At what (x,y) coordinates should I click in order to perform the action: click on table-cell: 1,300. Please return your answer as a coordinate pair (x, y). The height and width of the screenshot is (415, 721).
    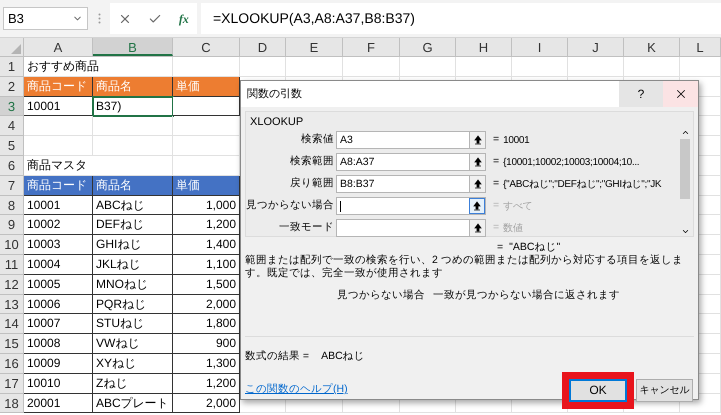
    Looking at the image, I should click on (206, 364).